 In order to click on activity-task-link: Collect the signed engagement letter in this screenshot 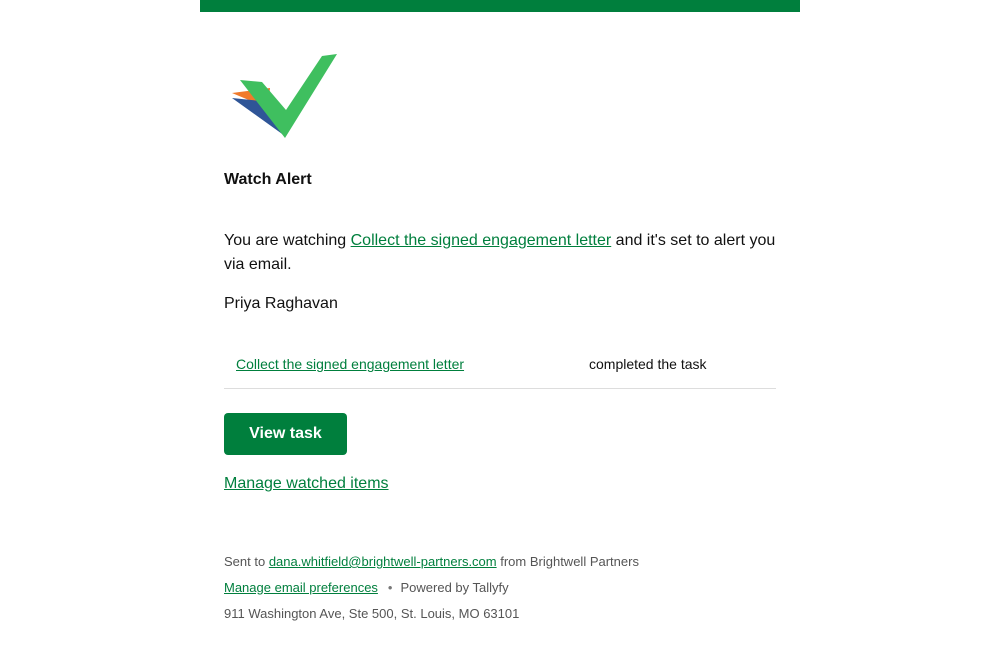, I will do `click(350, 364)`.